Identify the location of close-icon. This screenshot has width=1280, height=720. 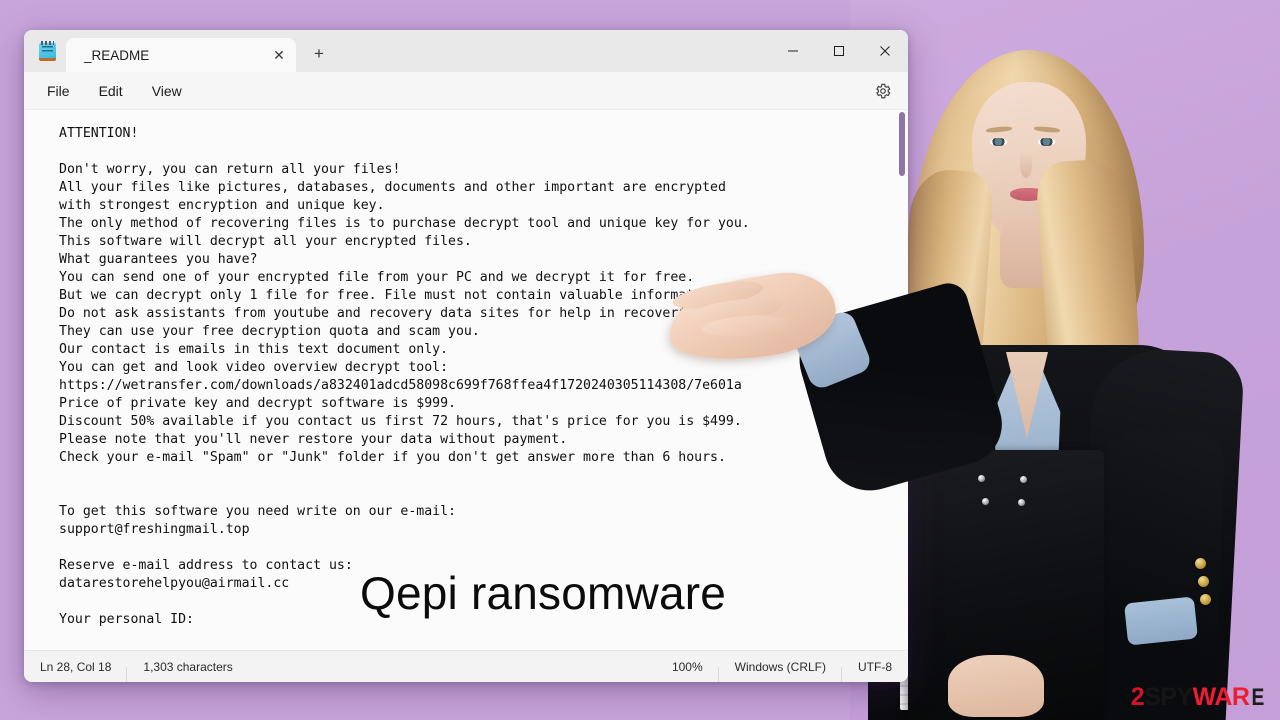
(885, 51).